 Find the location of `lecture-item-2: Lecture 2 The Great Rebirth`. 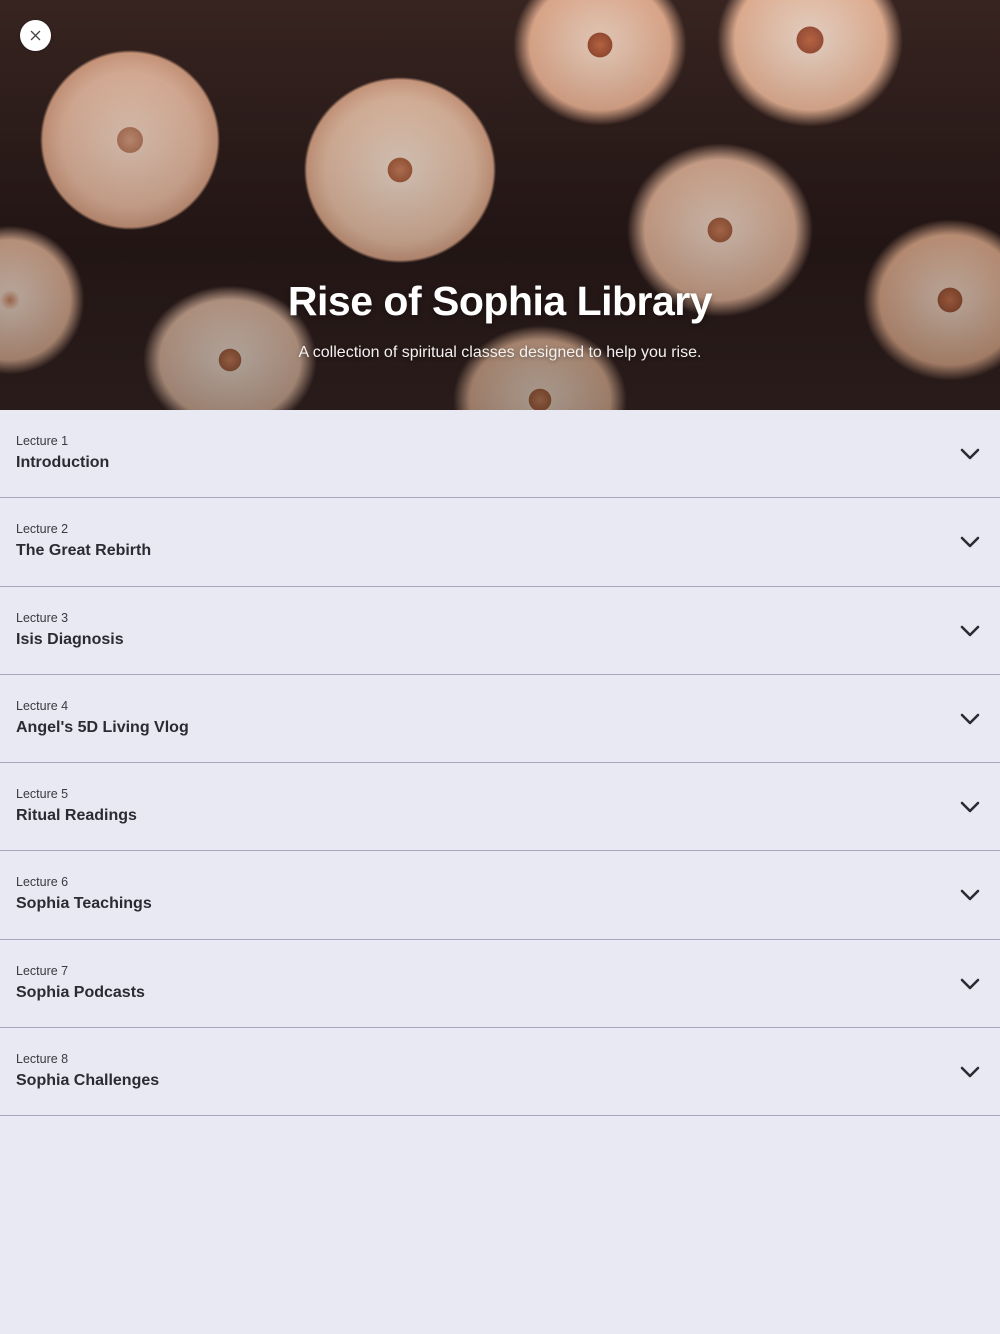

lecture-item-2: Lecture 2 The Great Rebirth is located at coordinates (500, 542).